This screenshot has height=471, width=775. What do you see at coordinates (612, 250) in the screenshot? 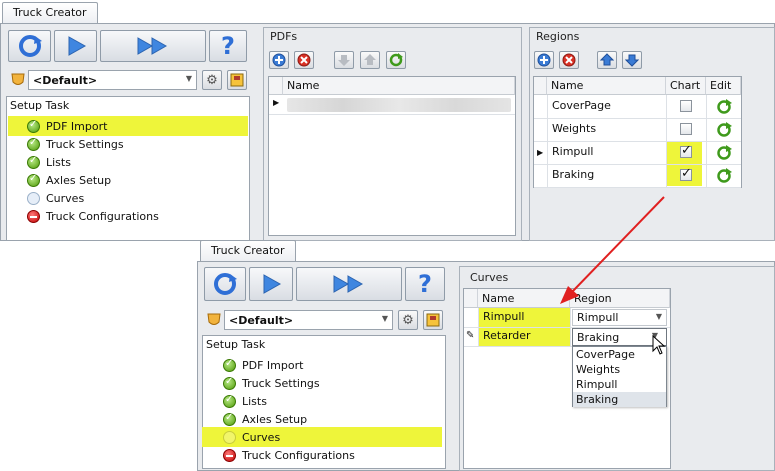
I see `annotation-arrow` at bounding box center [612, 250].